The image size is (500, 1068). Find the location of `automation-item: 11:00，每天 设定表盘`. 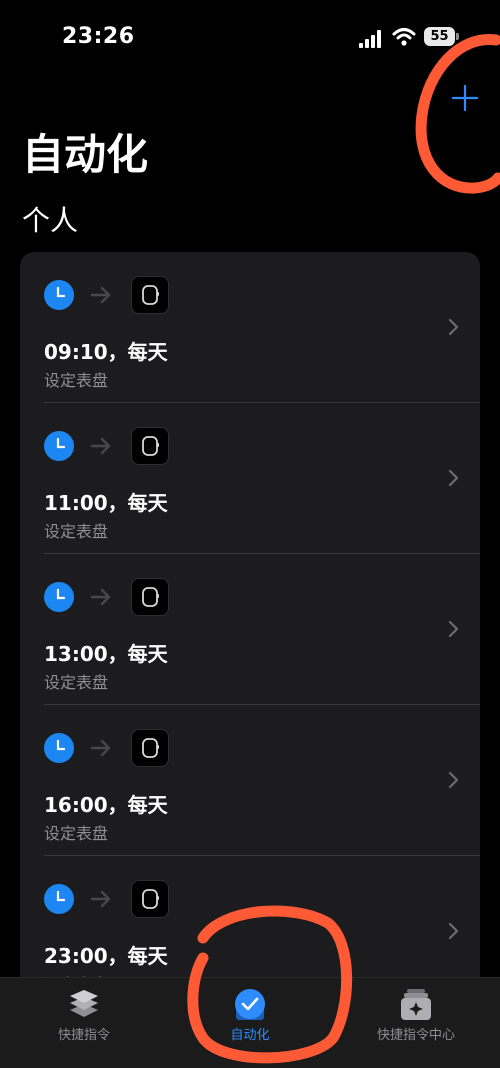

automation-item: 11:00，每天 设定表盘 is located at coordinates (250, 478).